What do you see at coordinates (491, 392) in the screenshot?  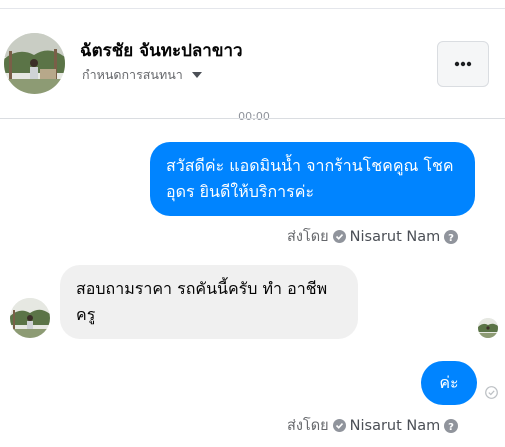 I see `delivered-icon` at bounding box center [491, 392].